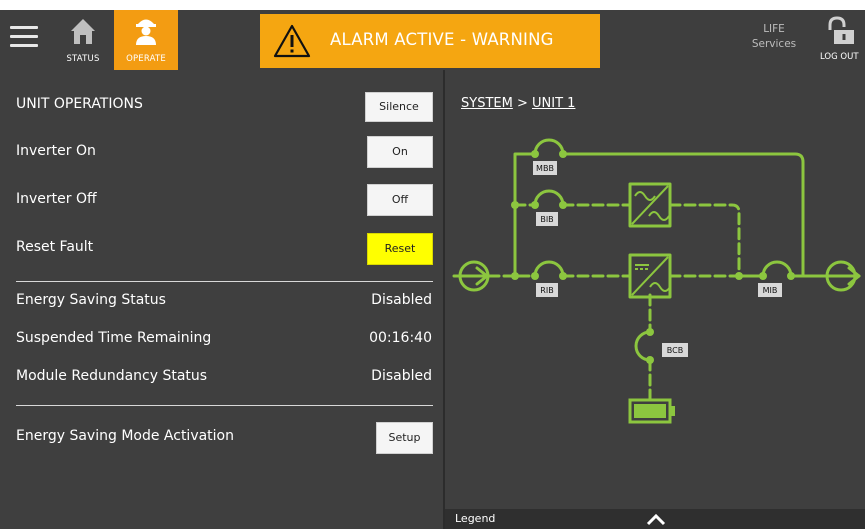 The image size is (865, 529). What do you see at coordinates (91, 300) in the screenshot?
I see `energy-saving-status-label: Energy Saving Status` at bounding box center [91, 300].